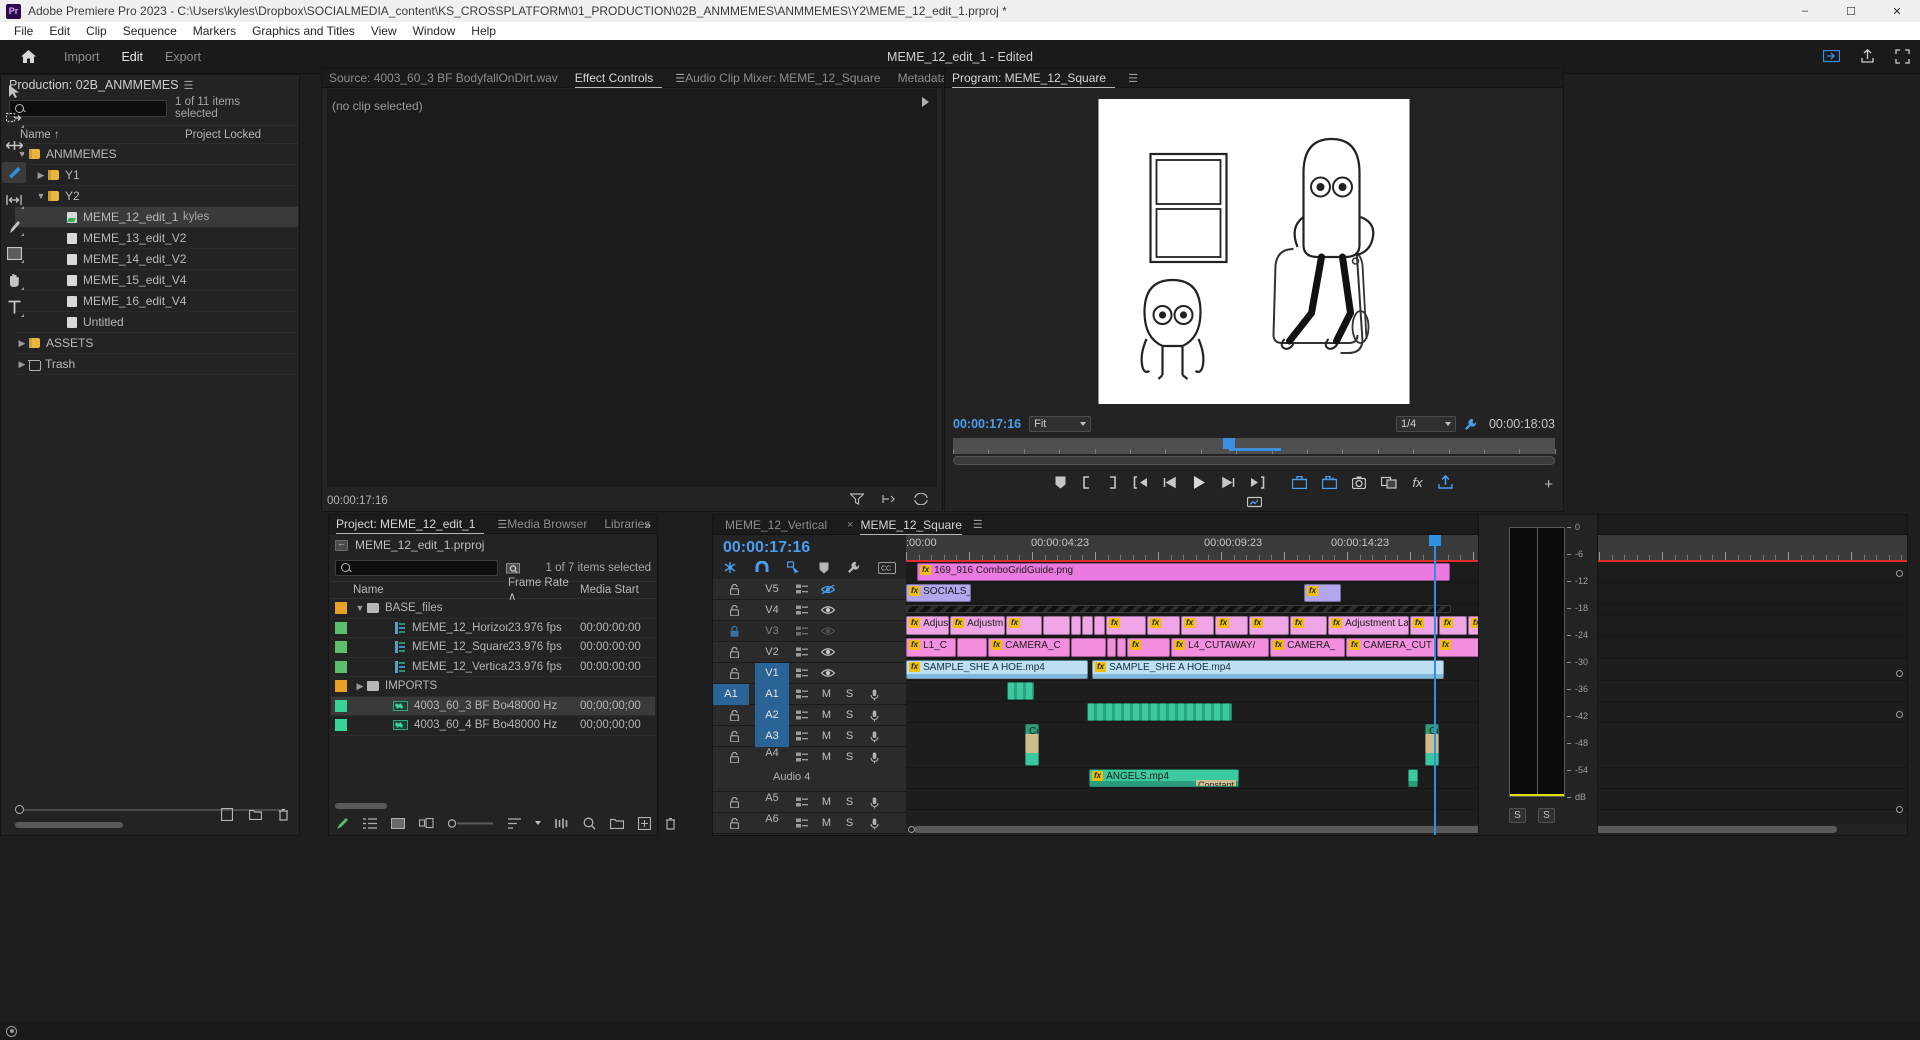  What do you see at coordinates (14, 145) in the screenshot?
I see `ripple-edit-tool` at bounding box center [14, 145].